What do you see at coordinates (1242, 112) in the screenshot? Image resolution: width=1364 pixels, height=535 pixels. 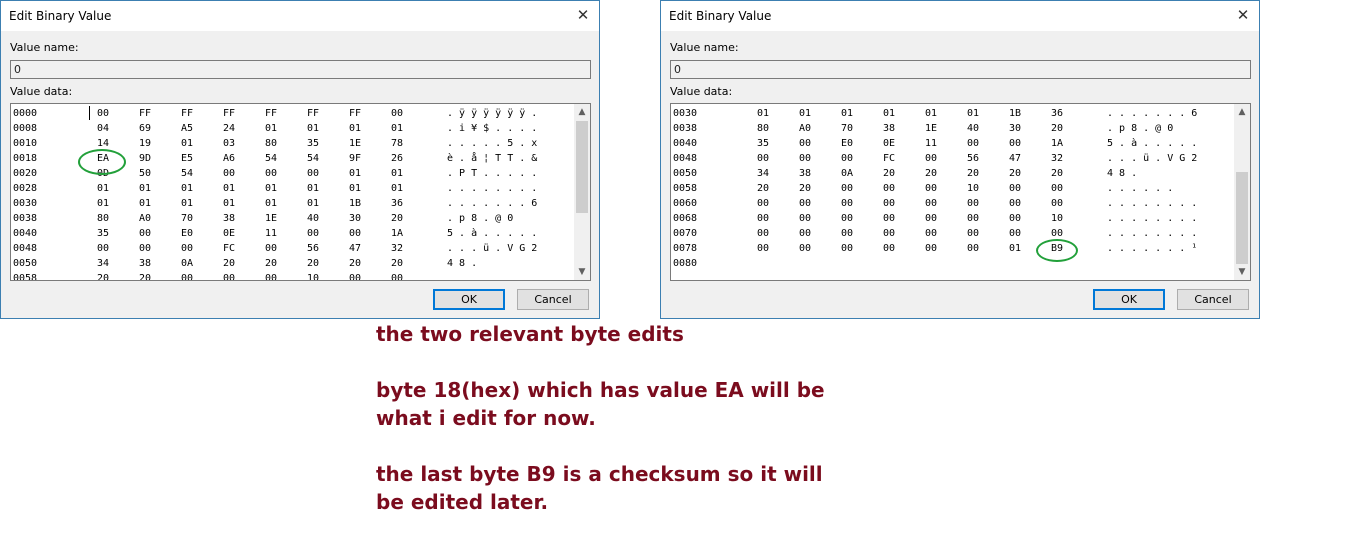 I see `scroll-up-icon: ▲` at bounding box center [1242, 112].